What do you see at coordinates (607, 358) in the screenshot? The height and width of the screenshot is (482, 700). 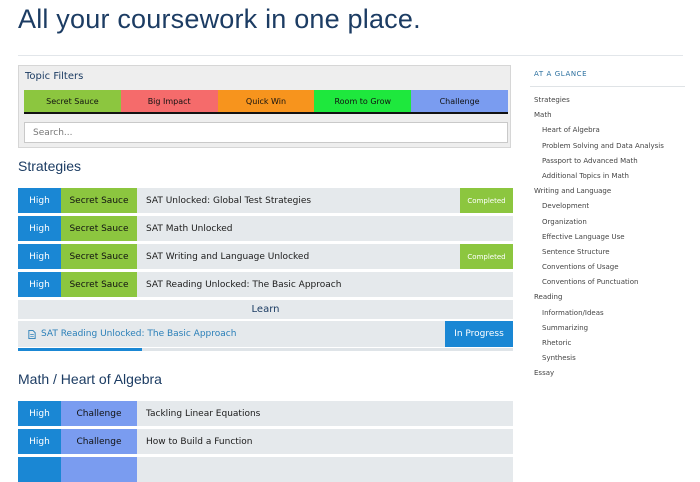 I see `sidebar-item-synthesis: Synthesis` at bounding box center [607, 358].